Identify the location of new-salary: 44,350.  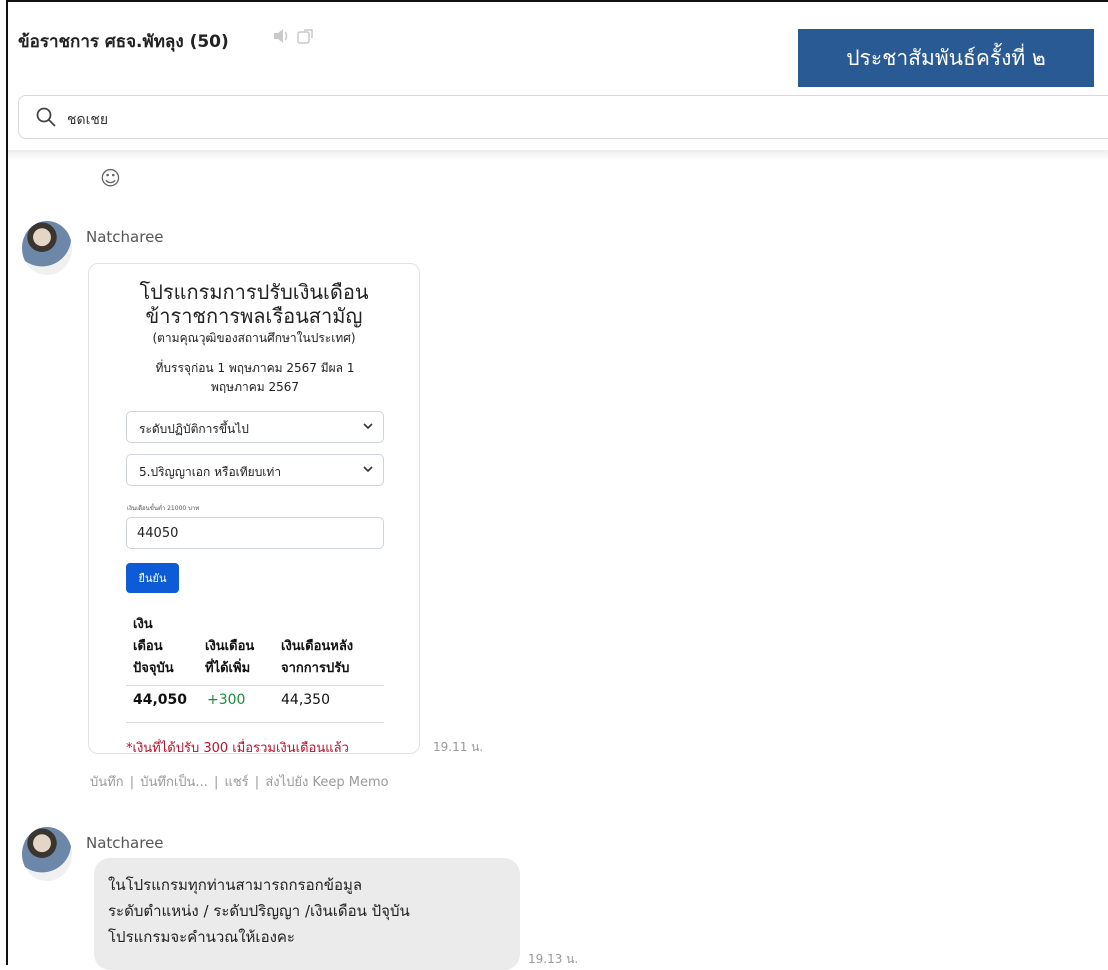
(305, 700).